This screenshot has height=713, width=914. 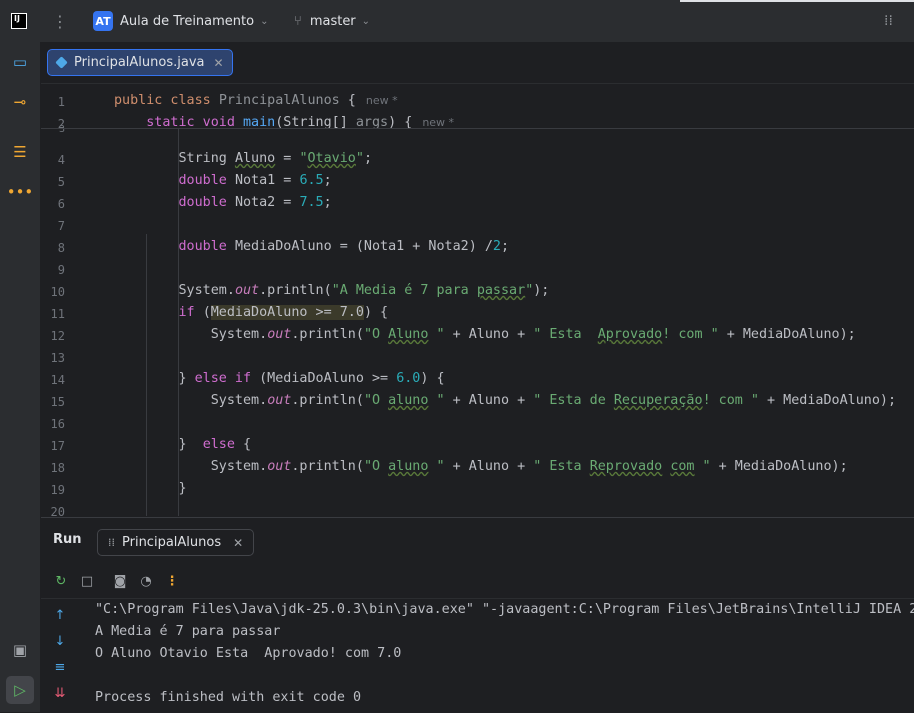 I want to click on line-number: 5, so click(x=61, y=182).